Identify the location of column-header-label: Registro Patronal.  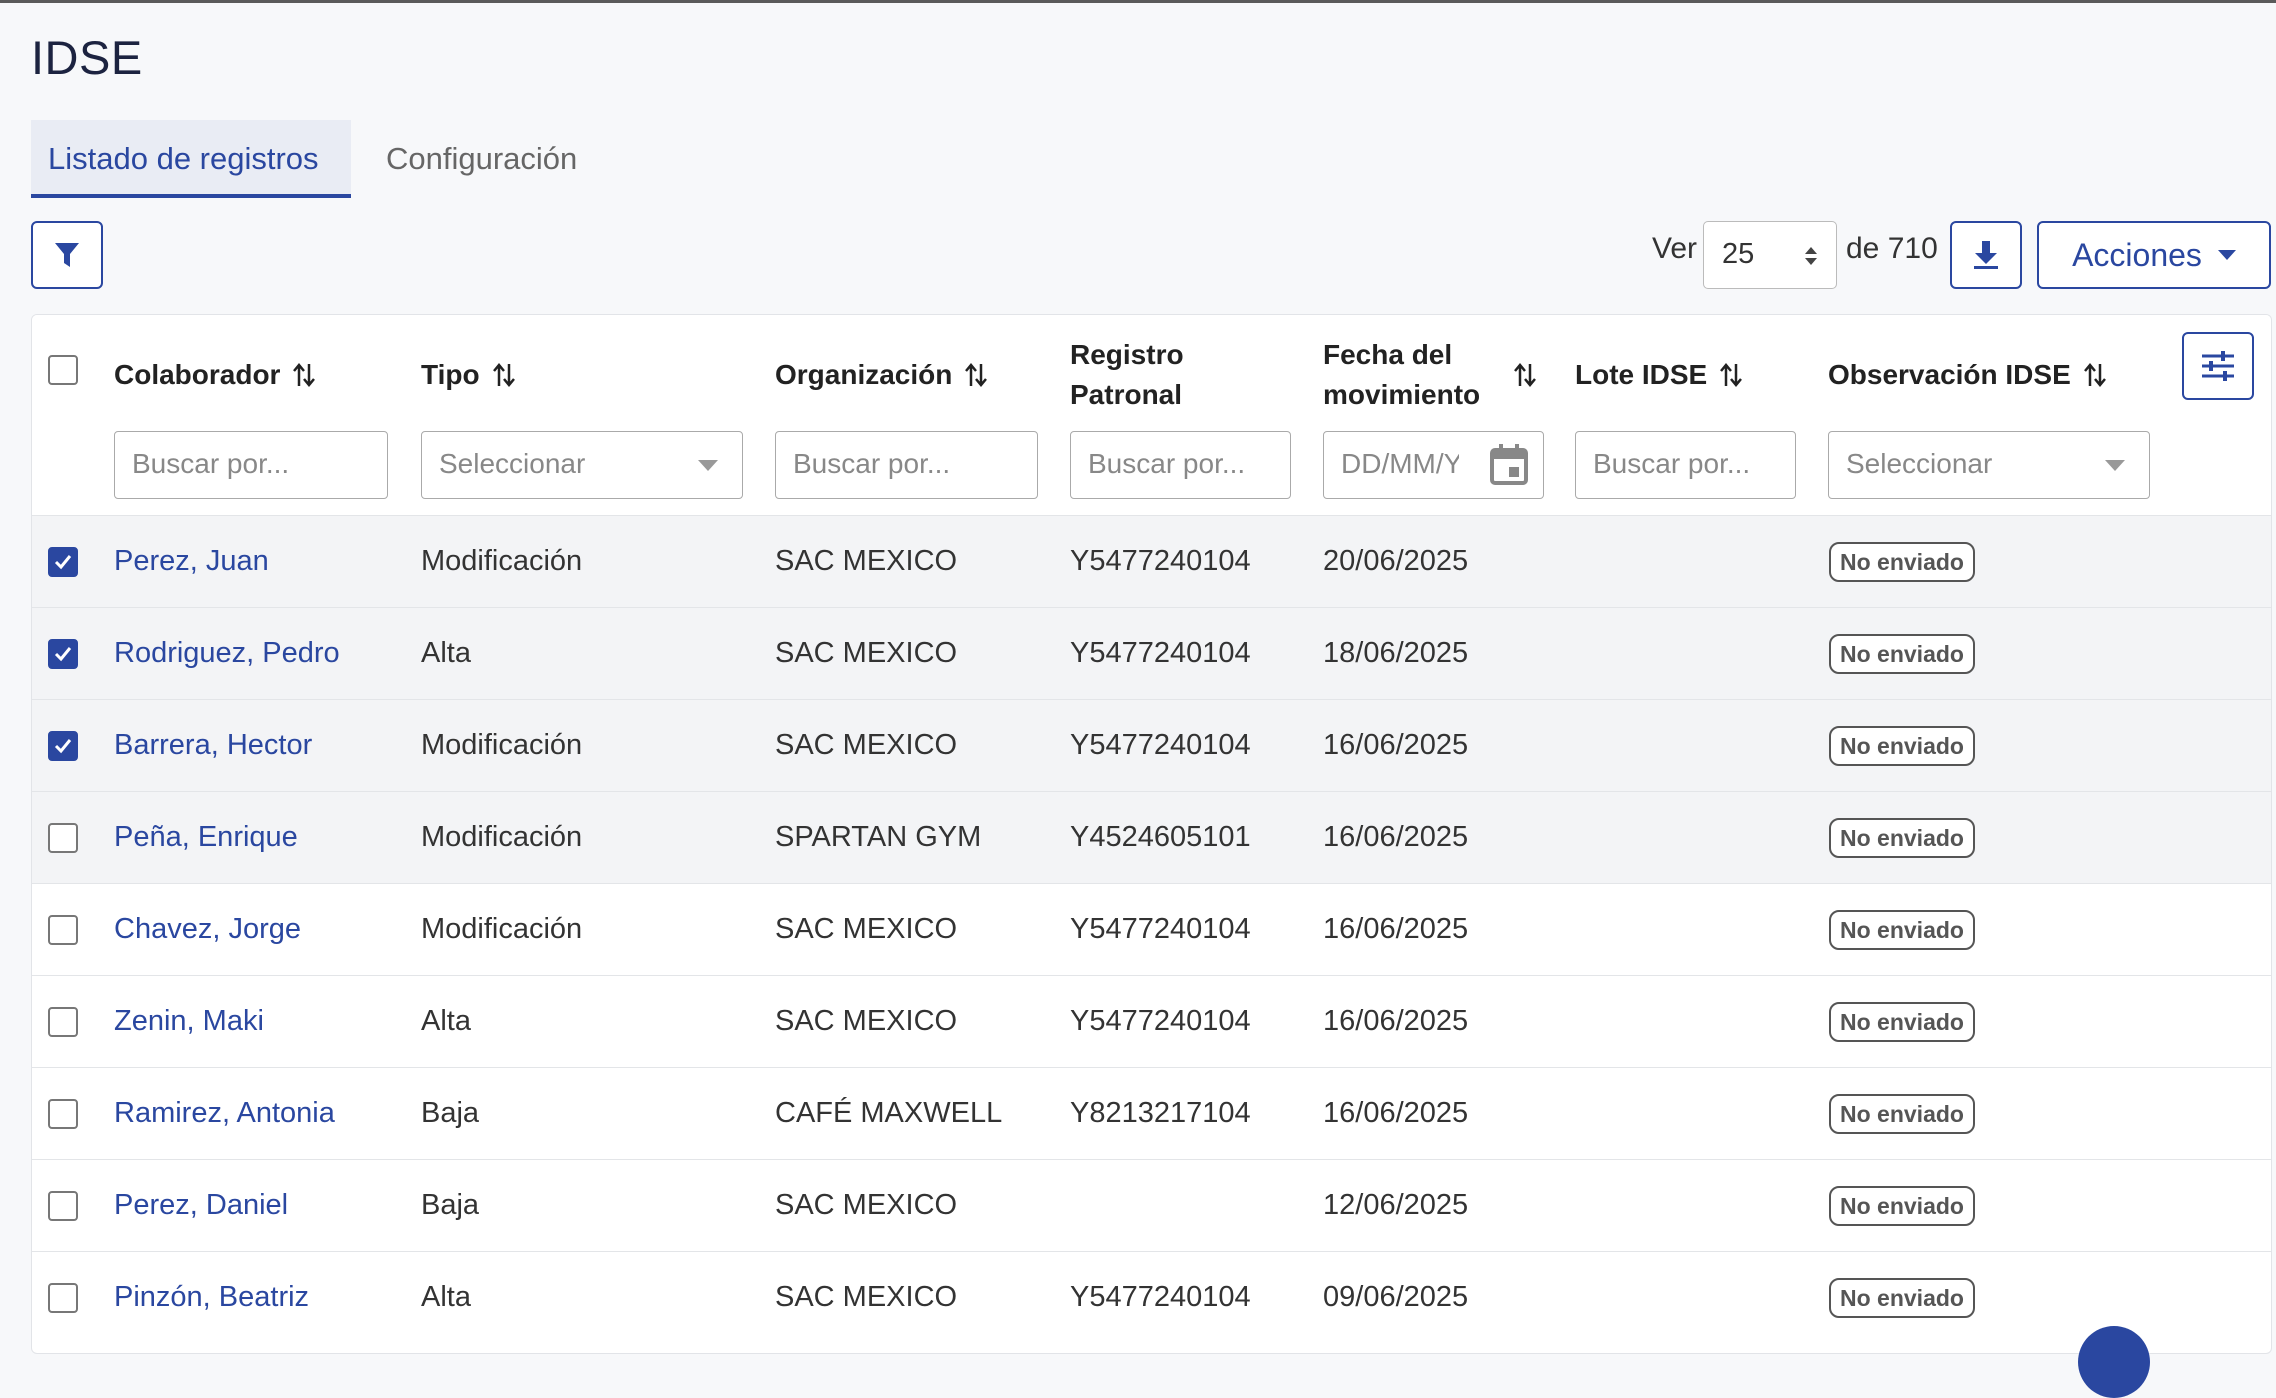
(1127, 374).